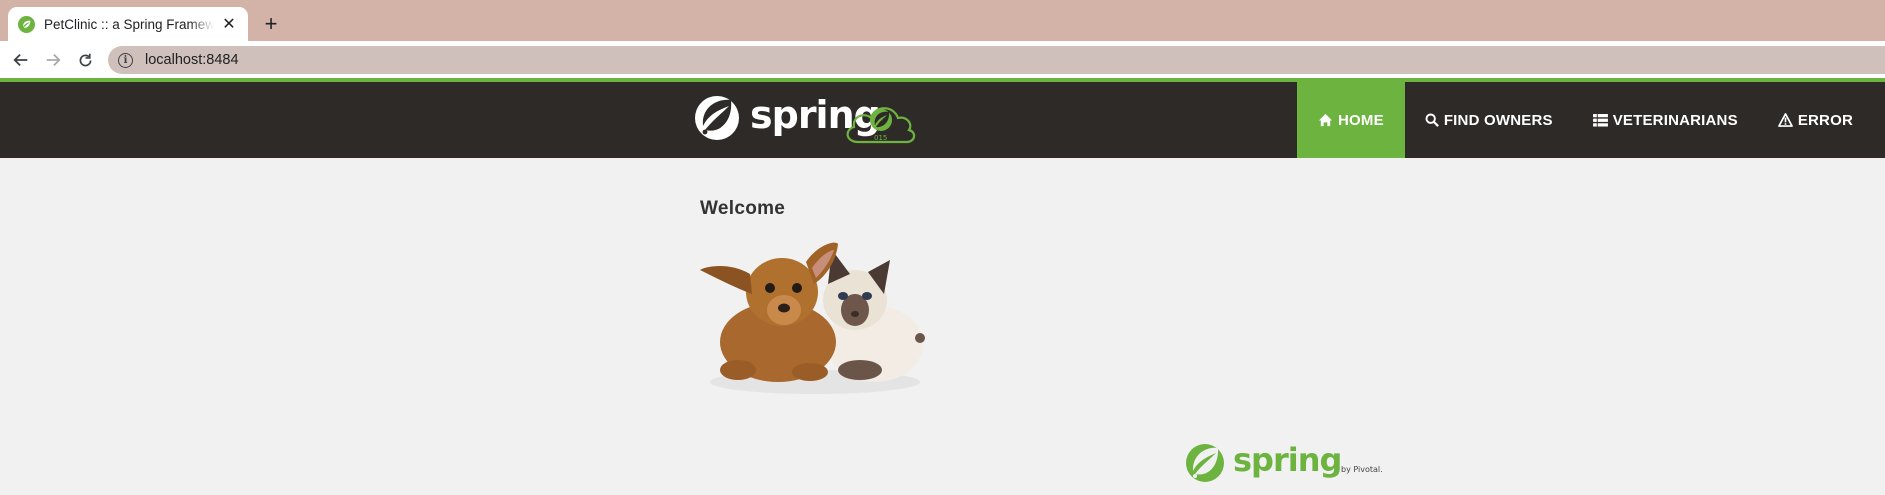  I want to click on address-bar: i localhost:8484, so click(996, 60).